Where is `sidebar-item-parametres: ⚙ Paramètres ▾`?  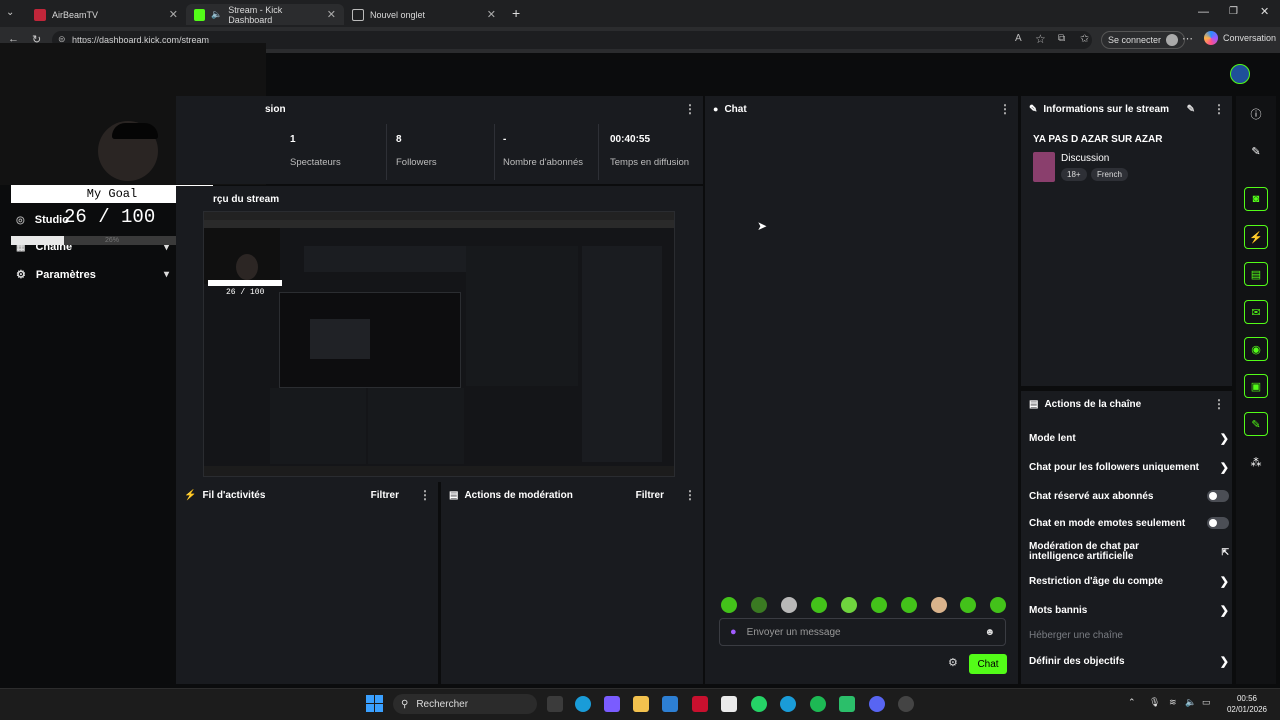
sidebar-item-parametres: ⚙ Paramètres ▾ is located at coordinates (92, 275).